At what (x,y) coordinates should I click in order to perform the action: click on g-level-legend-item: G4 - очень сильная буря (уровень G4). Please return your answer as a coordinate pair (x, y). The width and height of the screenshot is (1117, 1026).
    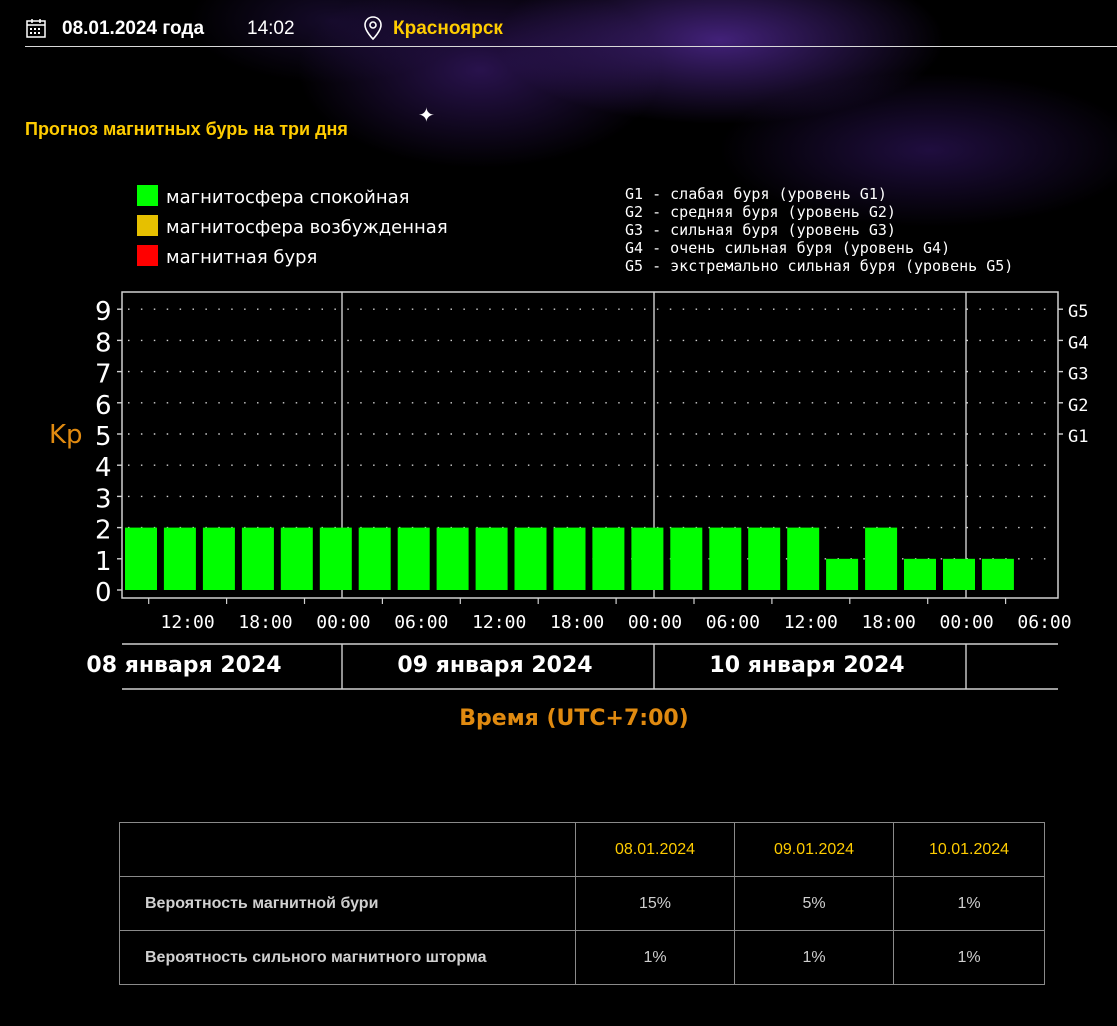
    Looking at the image, I should click on (787, 248).